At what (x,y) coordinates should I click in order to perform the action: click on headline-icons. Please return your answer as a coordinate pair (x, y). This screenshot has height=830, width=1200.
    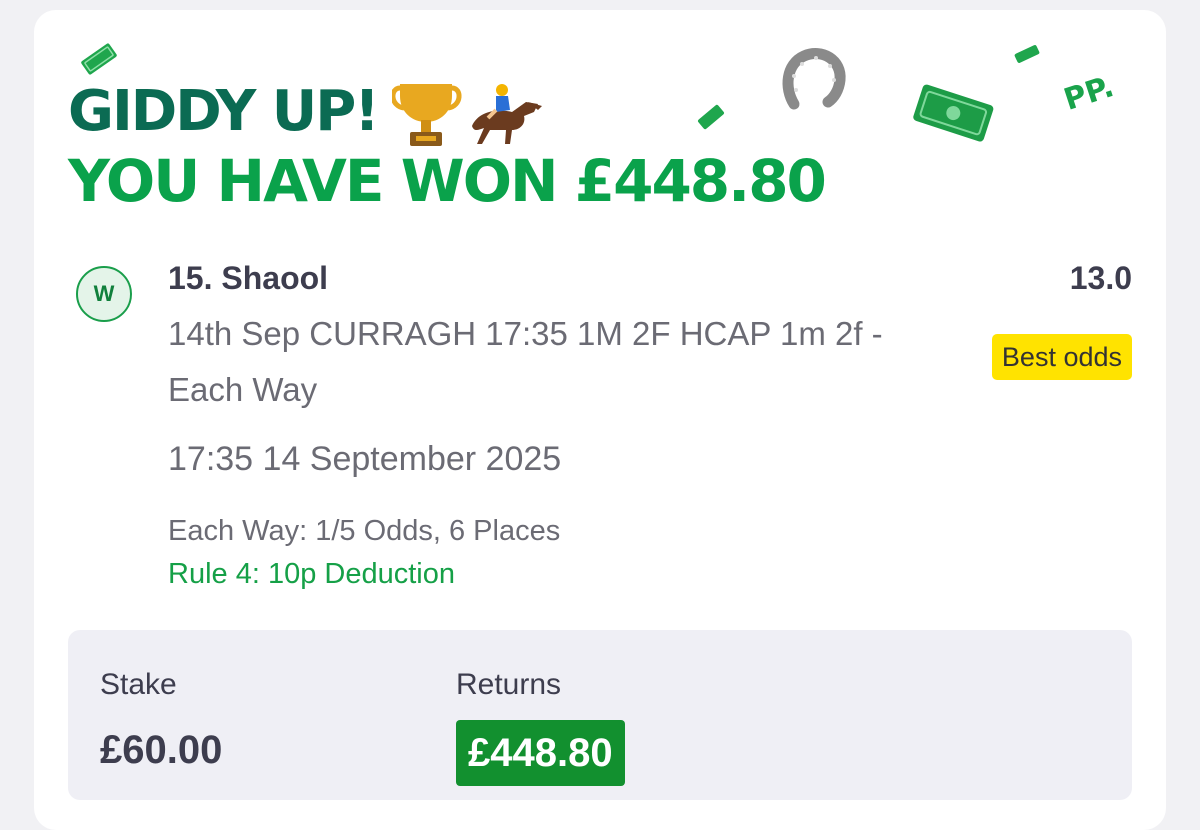
    Looking at the image, I should click on (467, 115).